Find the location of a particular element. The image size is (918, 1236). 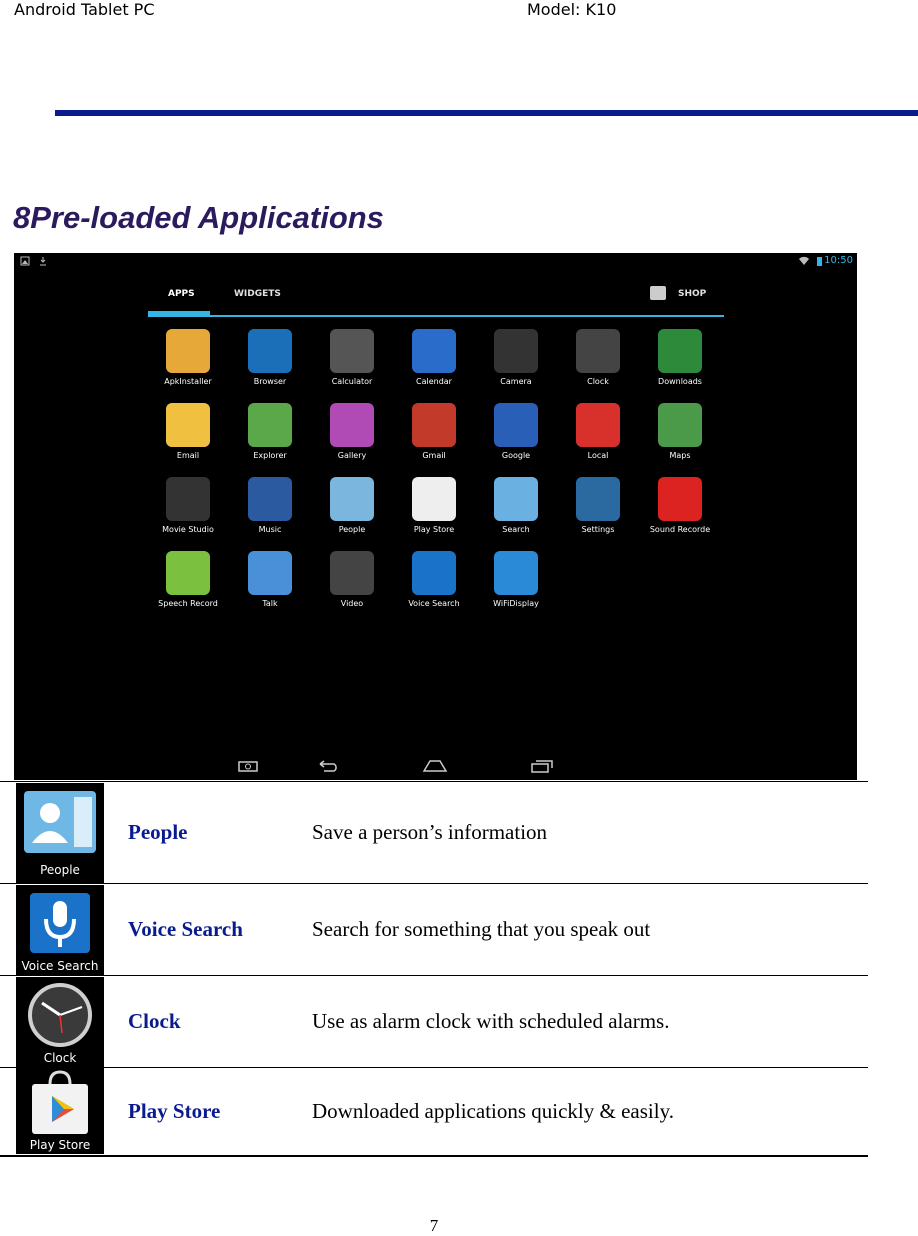

page-number: 7 is located at coordinates (434, 1225).